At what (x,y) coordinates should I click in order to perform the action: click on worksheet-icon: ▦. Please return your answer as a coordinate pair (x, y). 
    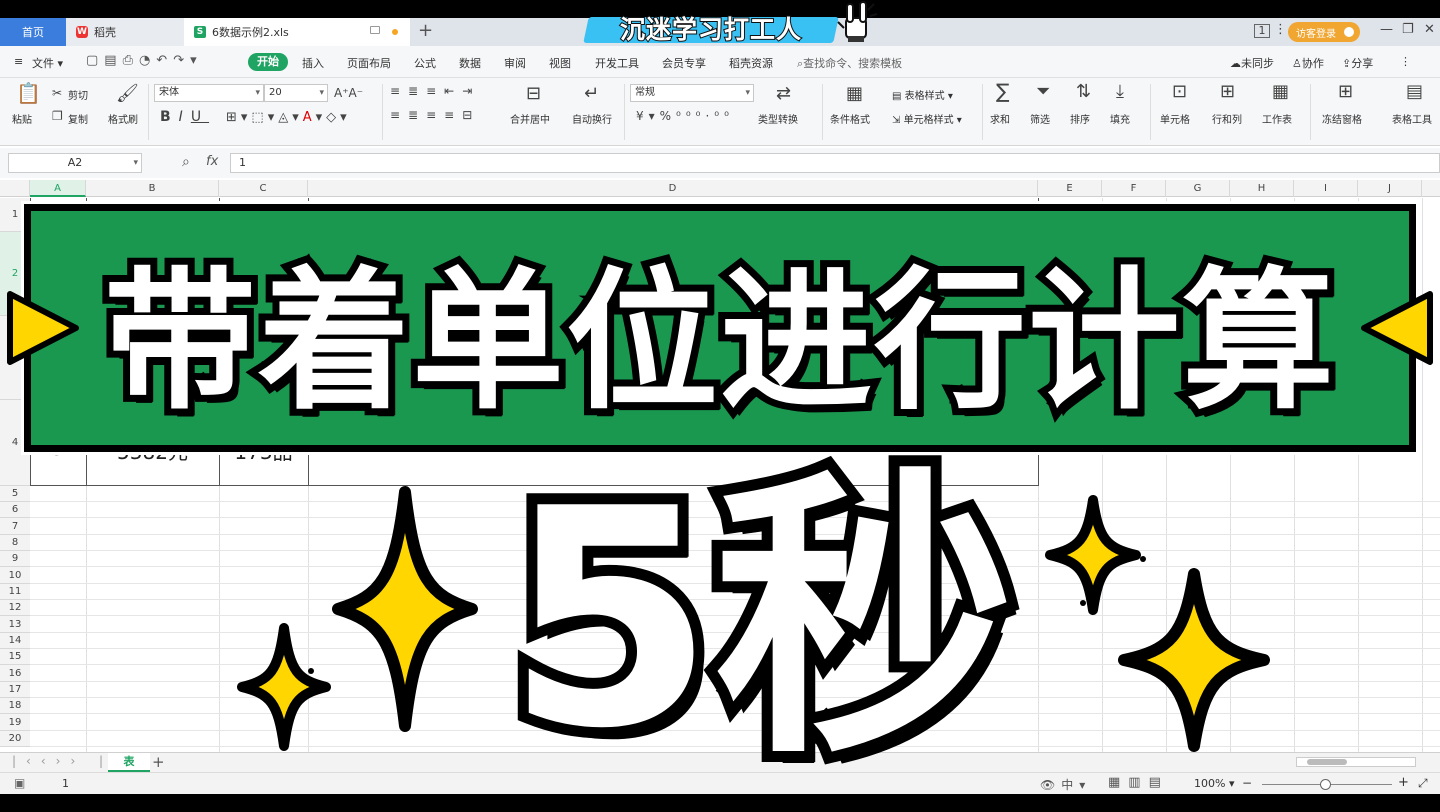
    Looking at the image, I should click on (1280, 92).